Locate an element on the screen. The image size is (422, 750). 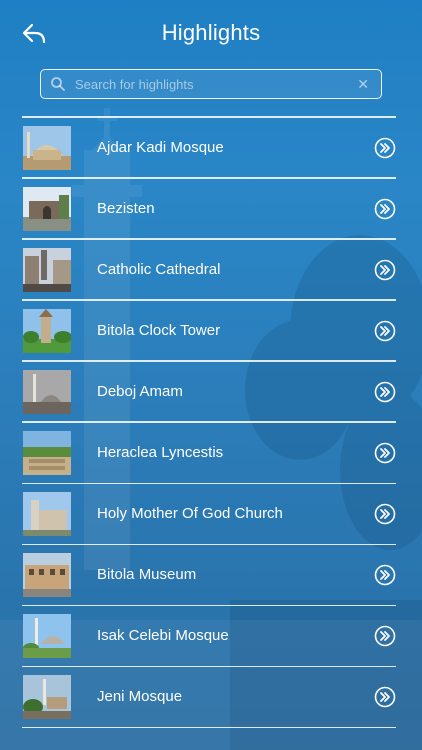
list-item-bitola-clock-tower: Bitola Clock Tower is located at coordinates (209, 331).